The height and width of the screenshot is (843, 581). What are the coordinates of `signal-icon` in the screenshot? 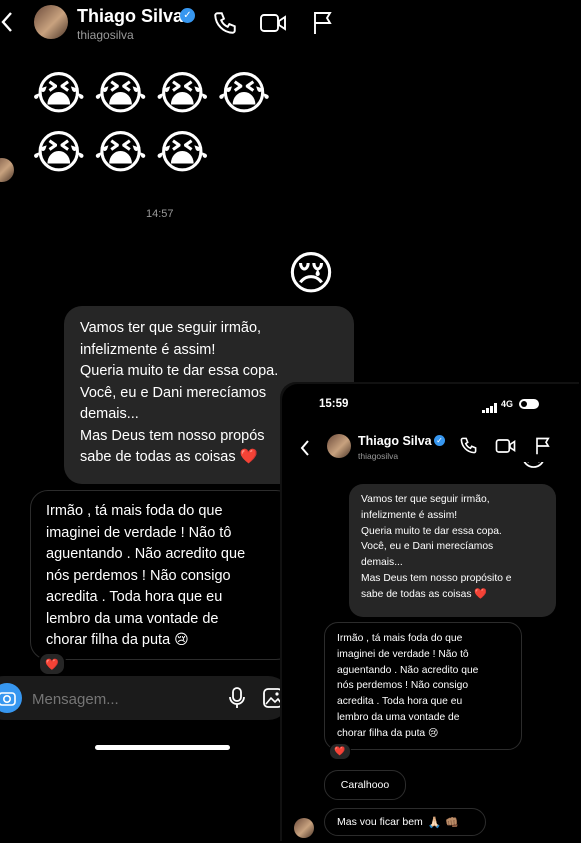 It's located at (490, 409).